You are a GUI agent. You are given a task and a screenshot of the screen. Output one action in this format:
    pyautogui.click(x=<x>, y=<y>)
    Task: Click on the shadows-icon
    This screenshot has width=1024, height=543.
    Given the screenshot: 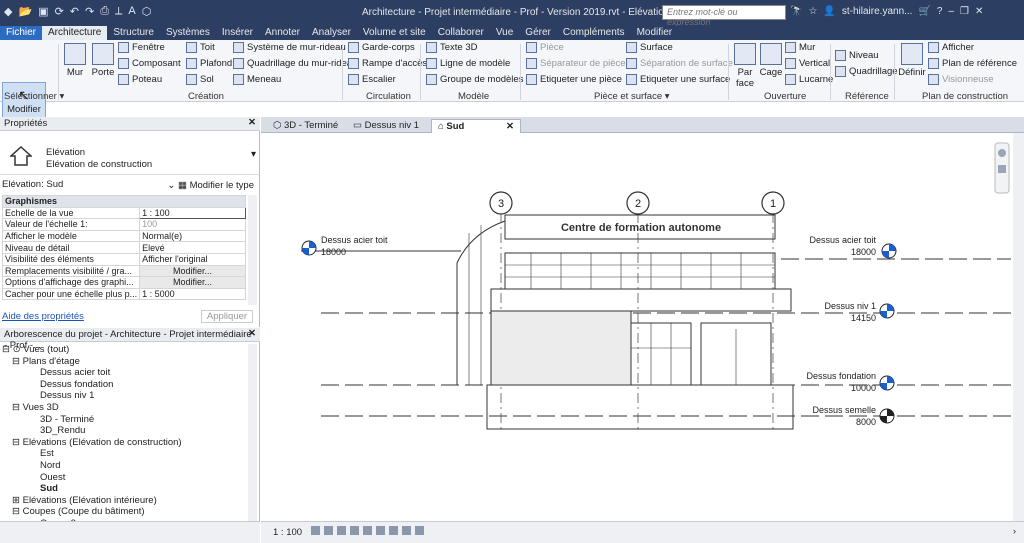 What is the action you would take?
    pyautogui.click(x=354, y=530)
    